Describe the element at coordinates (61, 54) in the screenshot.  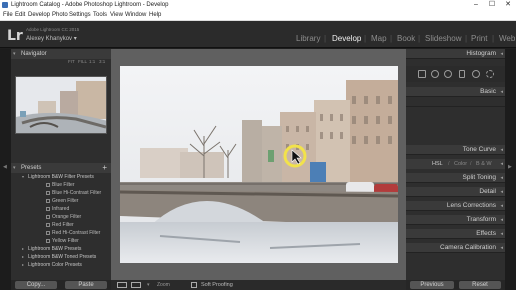
I see `navigator-header: ▾ Navigator` at that location.